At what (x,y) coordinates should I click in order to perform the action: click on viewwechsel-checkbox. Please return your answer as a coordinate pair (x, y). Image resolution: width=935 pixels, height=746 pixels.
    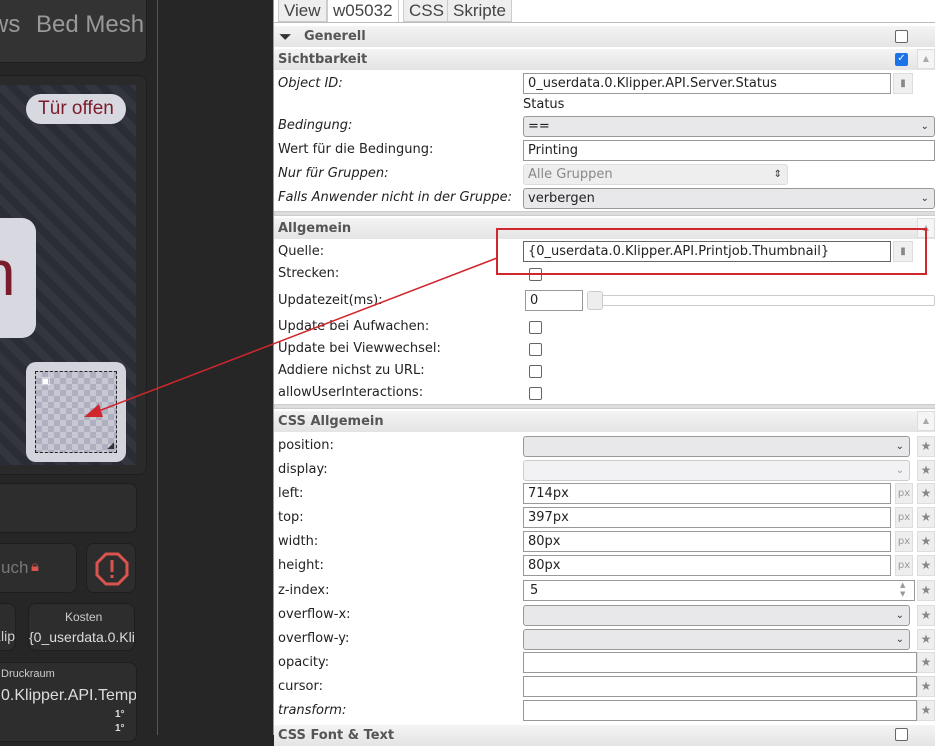
    Looking at the image, I should click on (535, 349).